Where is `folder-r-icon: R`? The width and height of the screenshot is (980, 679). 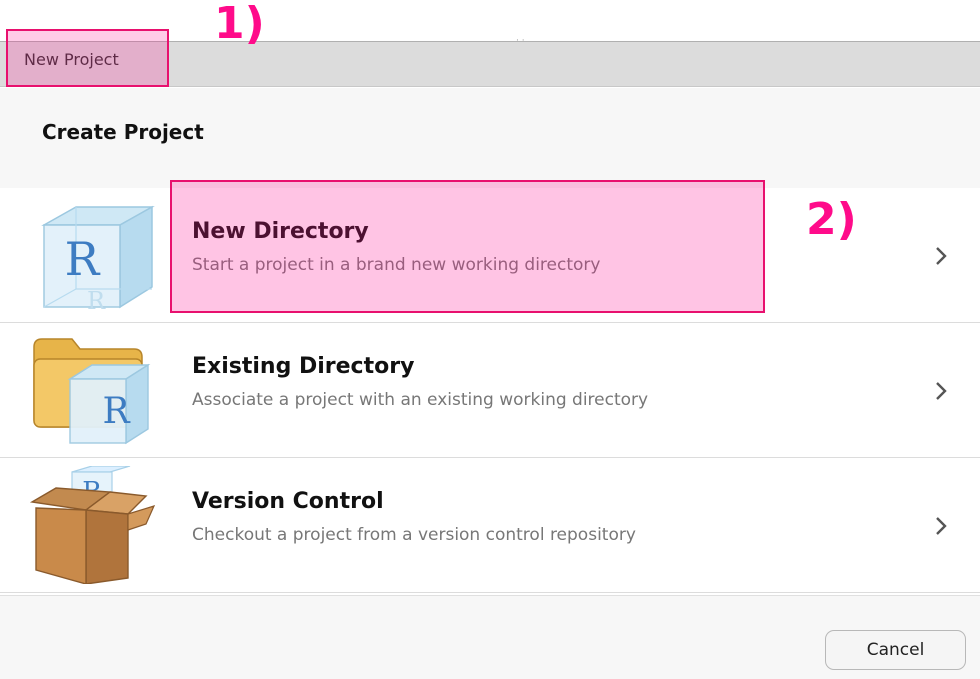
folder-r-icon: R is located at coordinates (92, 391).